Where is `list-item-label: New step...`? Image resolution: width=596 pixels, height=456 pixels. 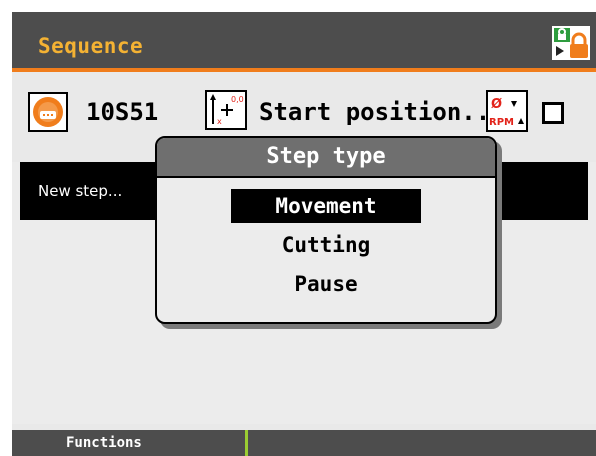 list-item-label: New step... is located at coordinates (80, 191).